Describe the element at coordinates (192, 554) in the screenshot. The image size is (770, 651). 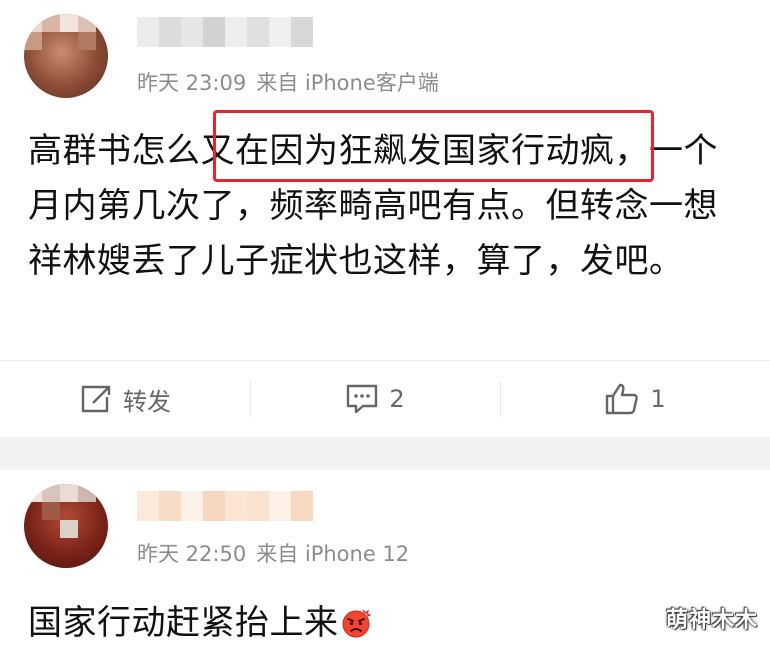
I see `post-time: 昨天 22:50` at that location.